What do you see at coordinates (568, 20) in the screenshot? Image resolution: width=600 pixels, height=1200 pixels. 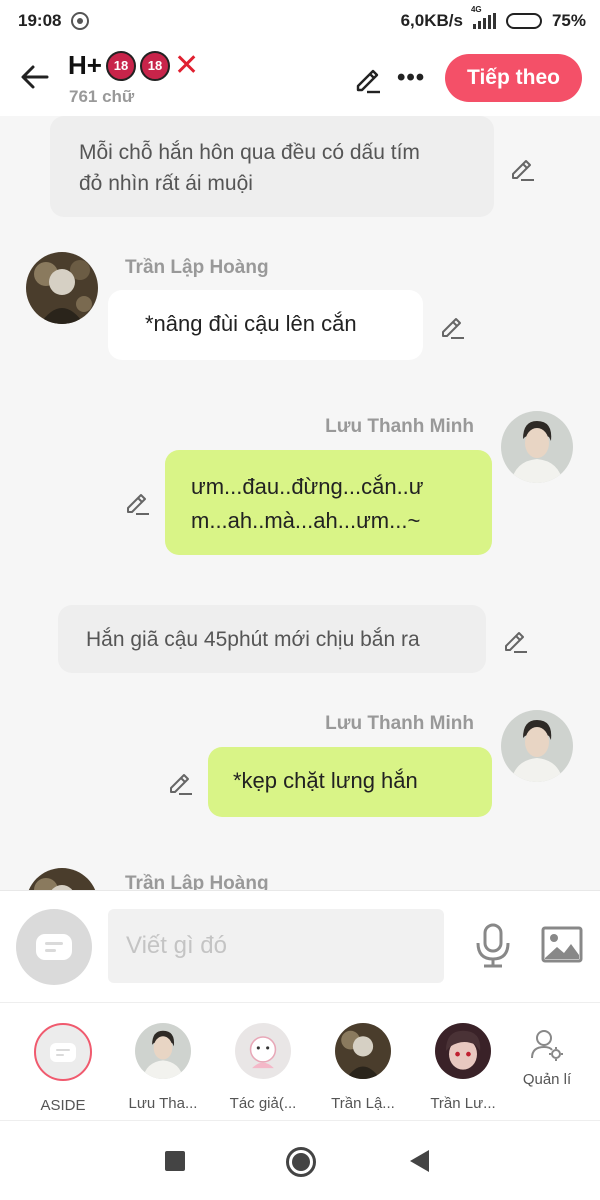 I see `battery-percent: 75%` at bounding box center [568, 20].